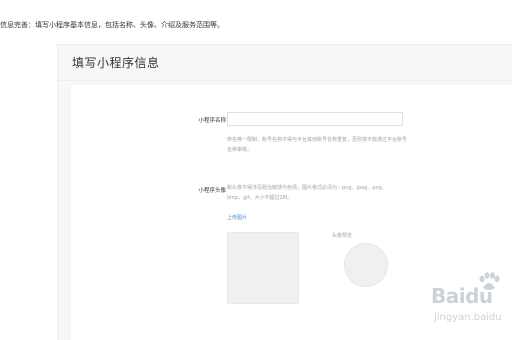 Image resolution: width=512 pixels, height=340 pixels. Describe the element at coordinates (342, 236) in the screenshot. I see `avatar-preview-label: 头像预览` at that location.